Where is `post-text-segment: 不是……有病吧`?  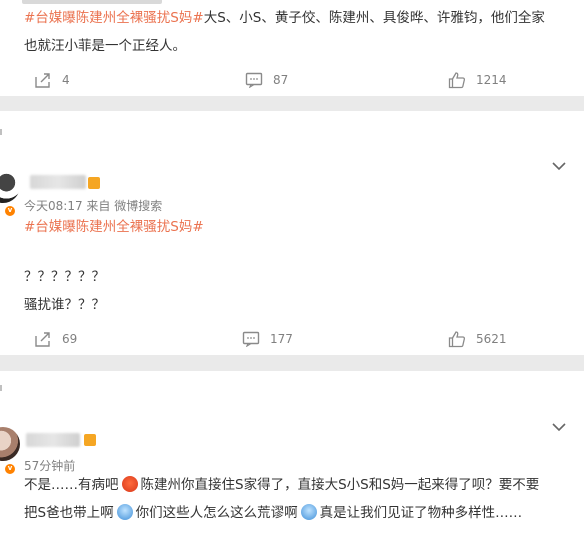
post-text-segment: 不是……有病吧 is located at coordinates (71, 485).